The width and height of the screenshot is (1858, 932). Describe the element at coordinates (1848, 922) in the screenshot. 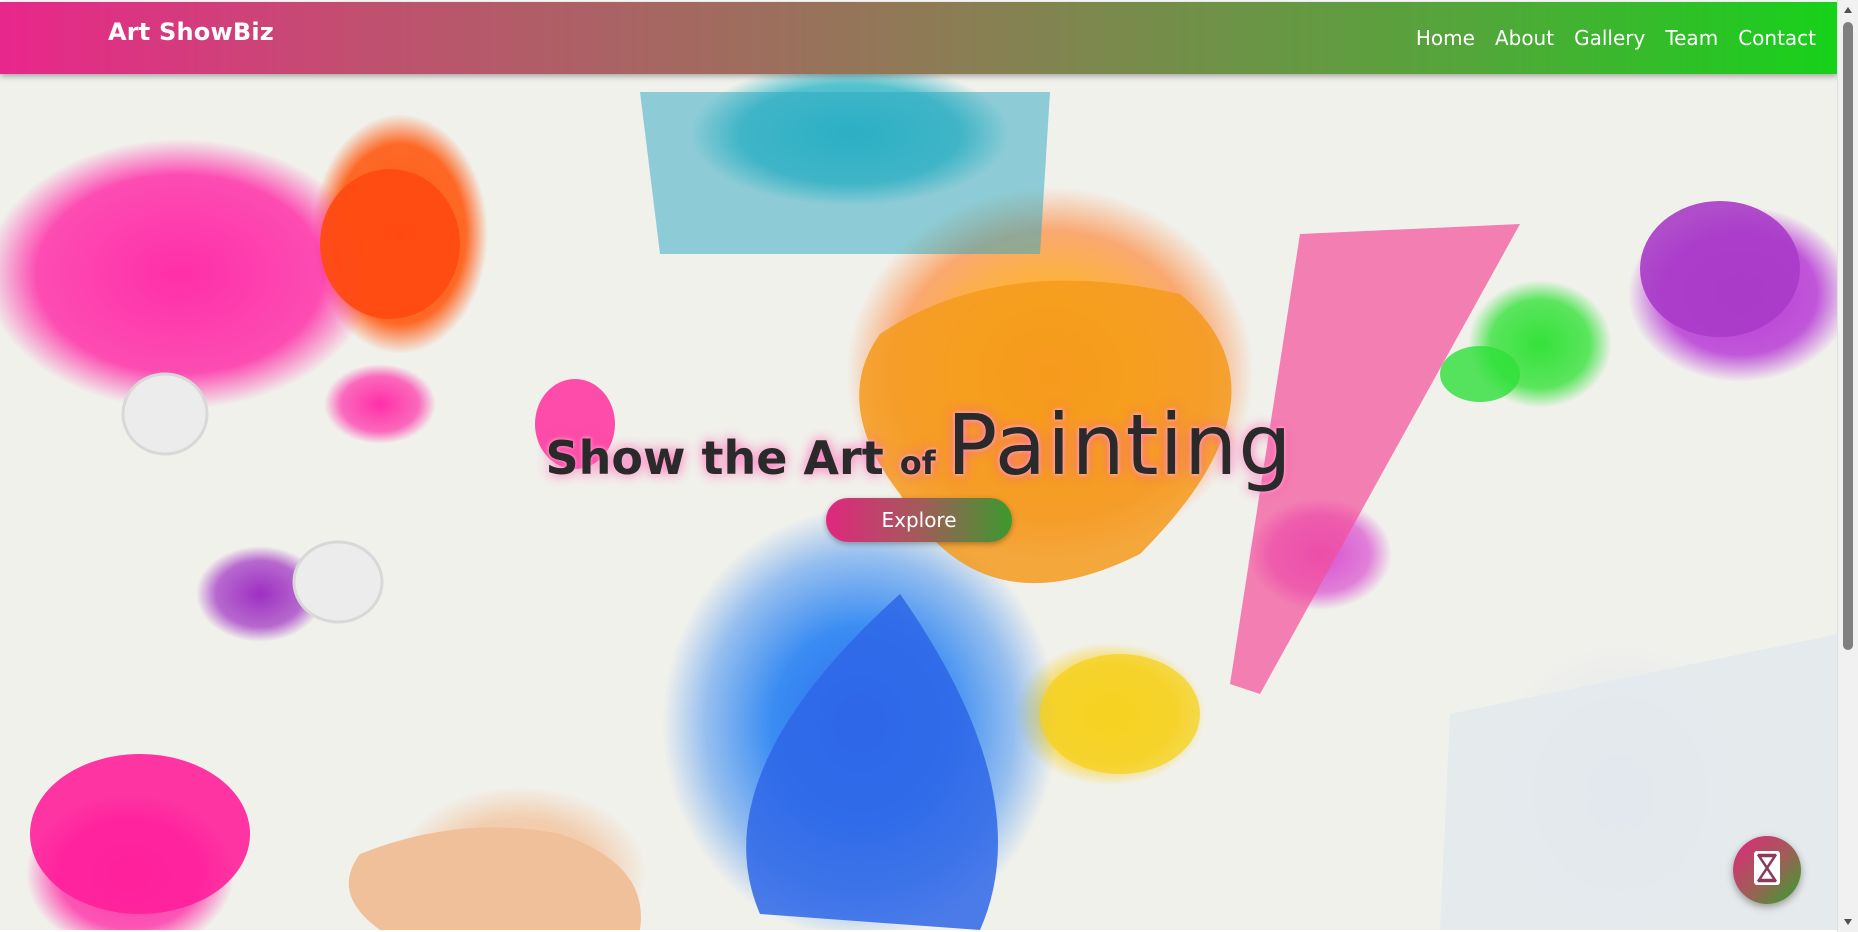

I see `scroll-down-arrow-icon` at that location.